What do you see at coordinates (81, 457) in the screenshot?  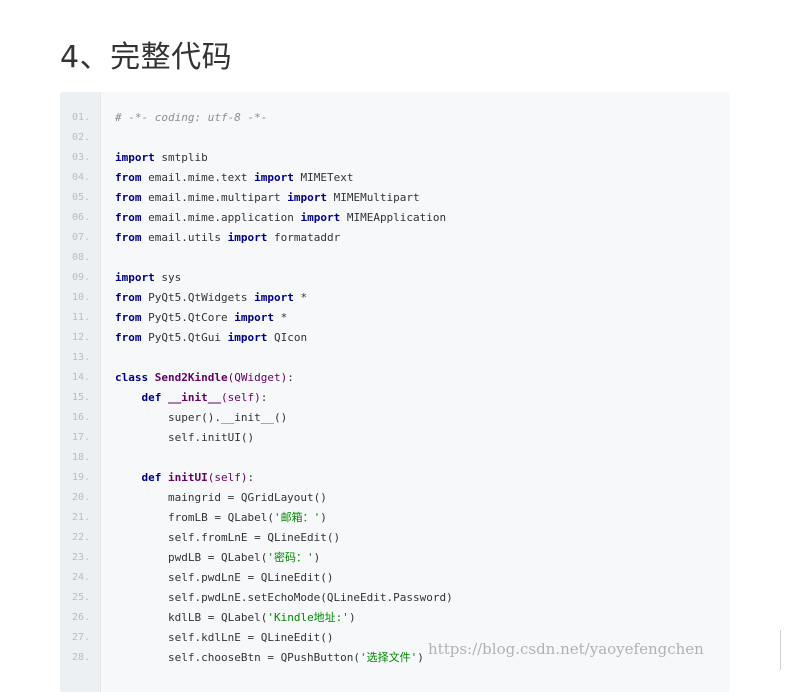 I see `line-number: 18.` at bounding box center [81, 457].